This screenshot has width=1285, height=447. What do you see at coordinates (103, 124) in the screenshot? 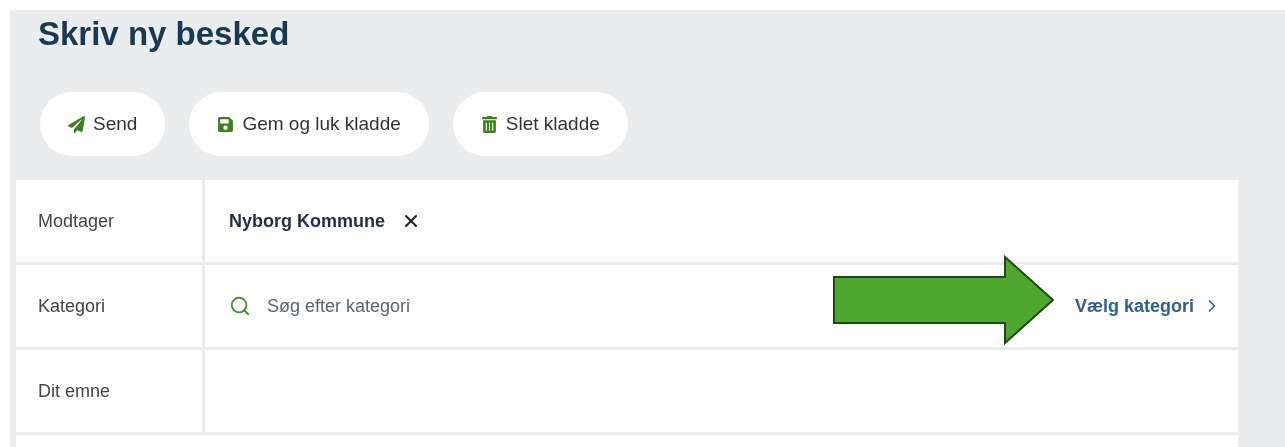
I see `toolbar-button: Send` at bounding box center [103, 124].